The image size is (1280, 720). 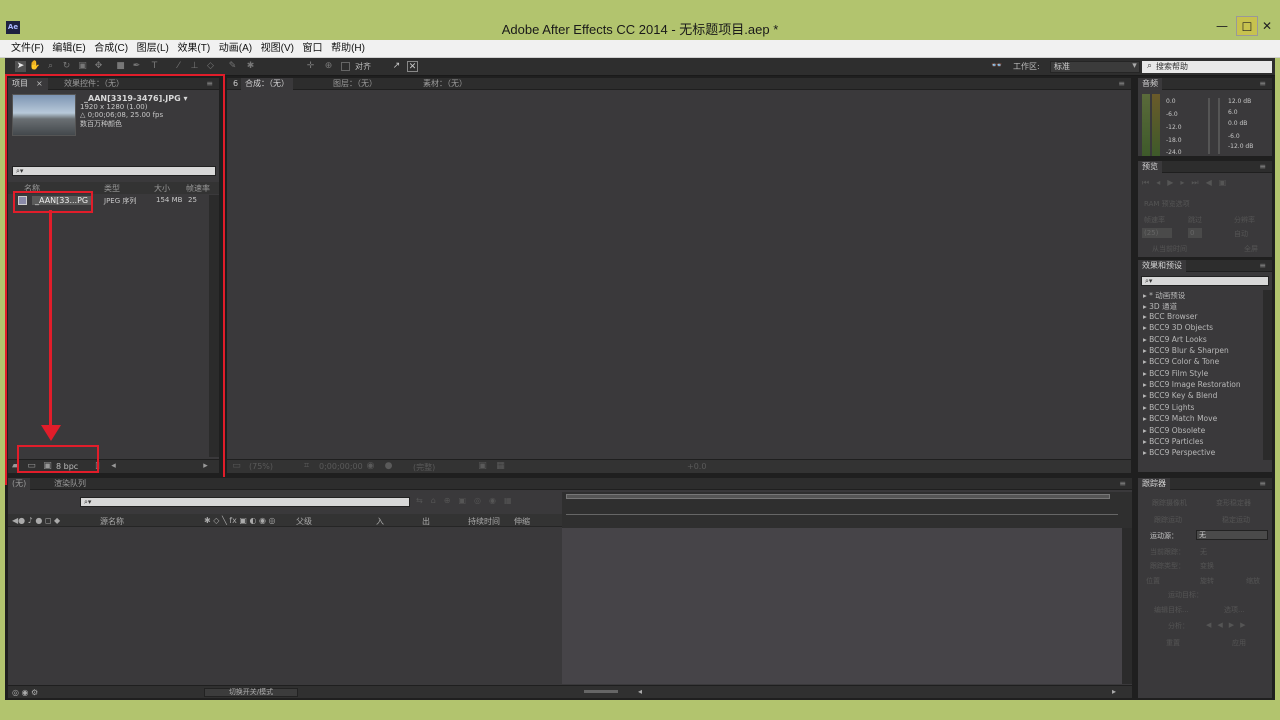 I want to click on skip-field: 0, so click(x=1195, y=233).